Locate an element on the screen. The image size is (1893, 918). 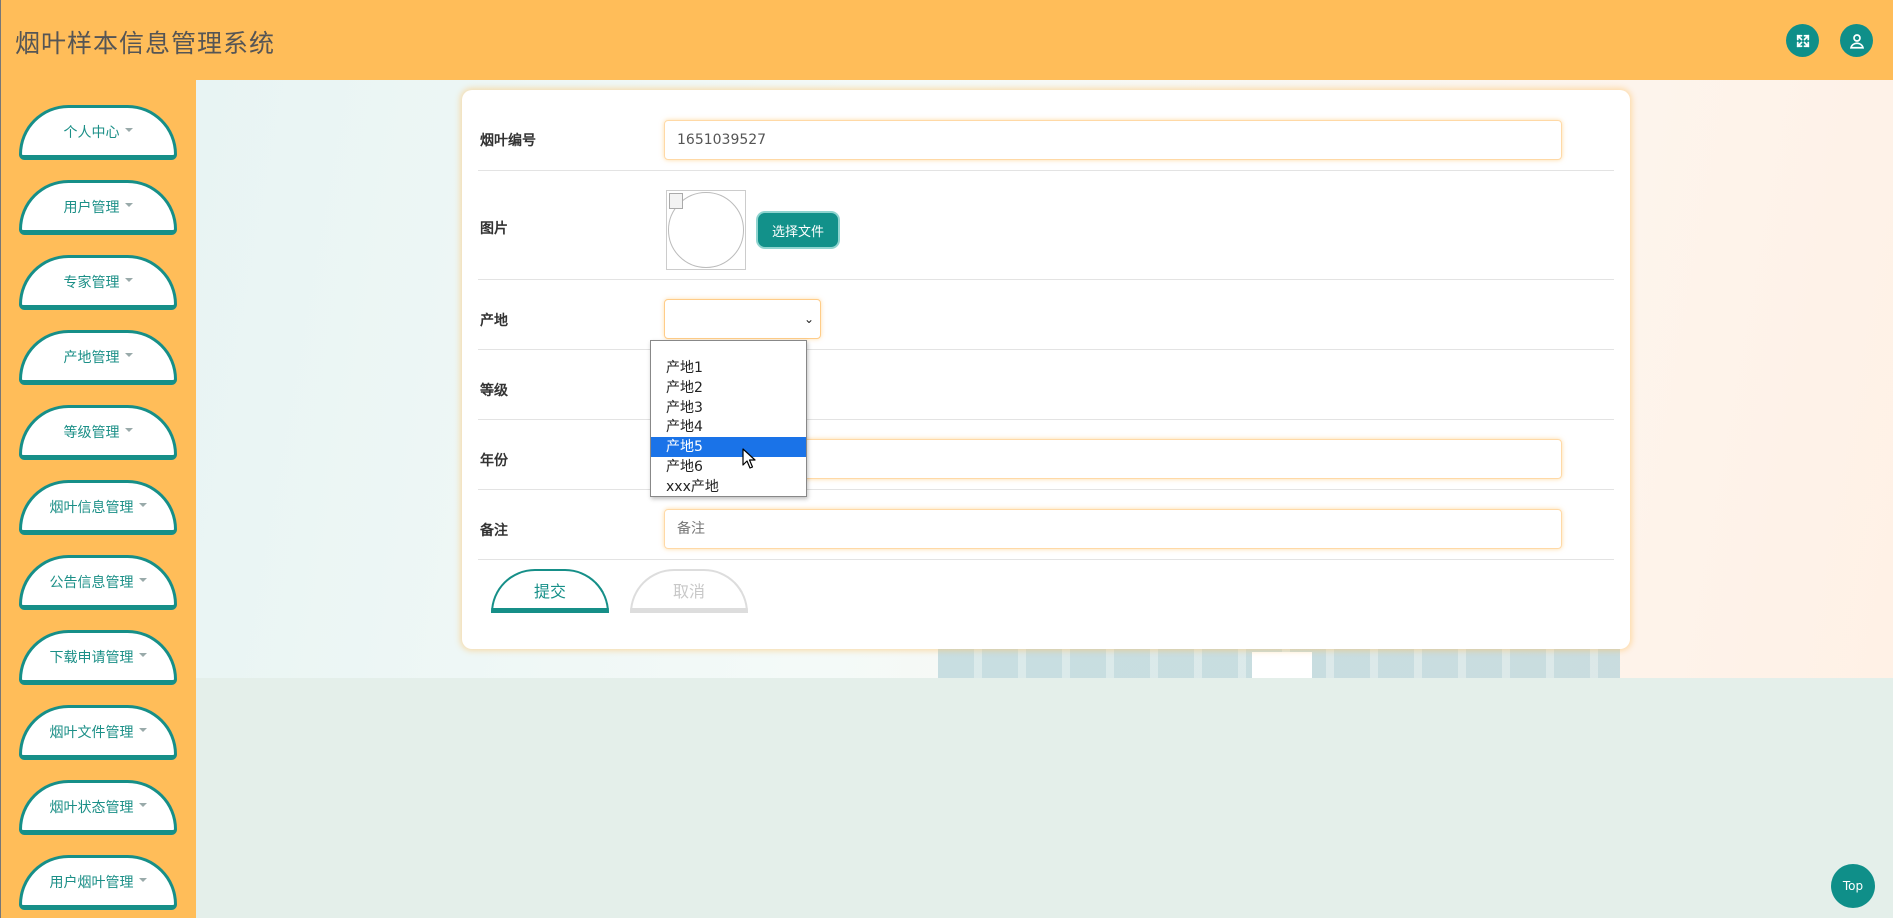
fullscreen-button is located at coordinates (1802, 40).